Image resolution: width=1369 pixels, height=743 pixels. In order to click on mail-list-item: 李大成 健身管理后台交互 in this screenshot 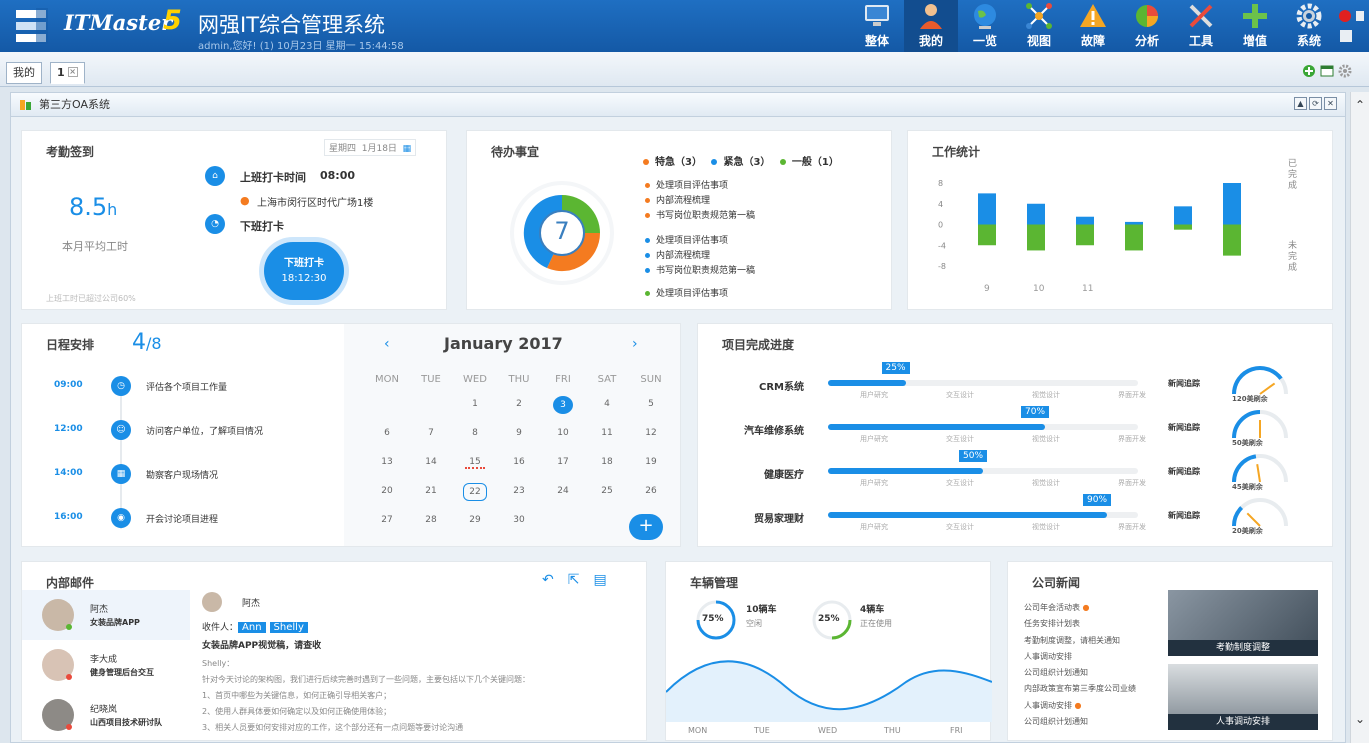, I will do `click(106, 665)`.